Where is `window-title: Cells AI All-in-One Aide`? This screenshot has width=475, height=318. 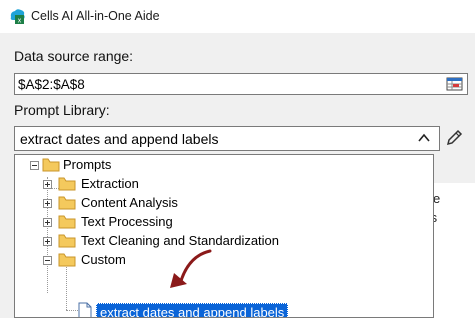
window-title: Cells AI All-in-One Aide is located at coordinates (95, 16).